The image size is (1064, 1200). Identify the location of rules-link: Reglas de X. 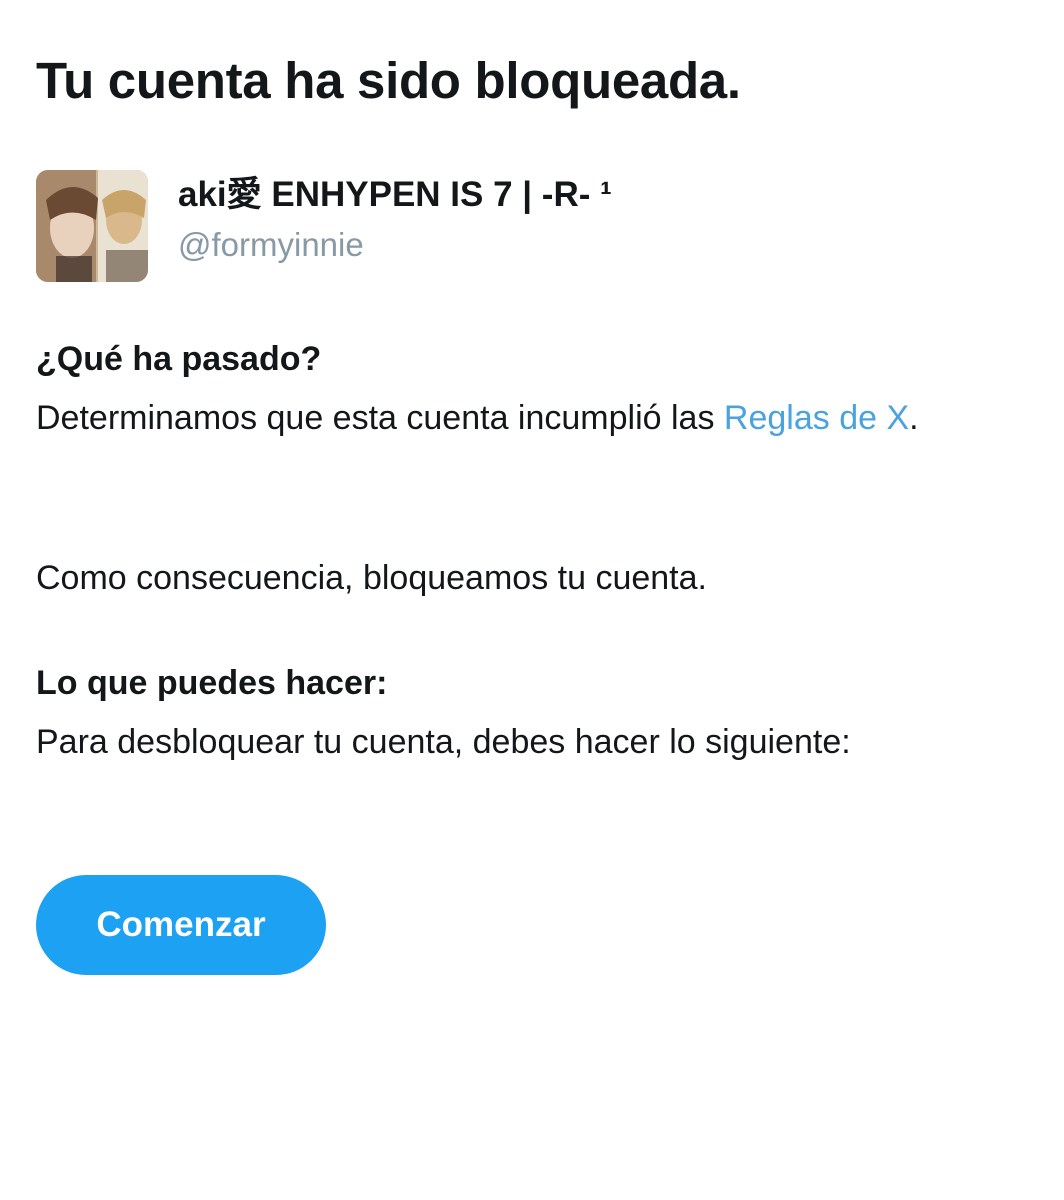
(816, 418).